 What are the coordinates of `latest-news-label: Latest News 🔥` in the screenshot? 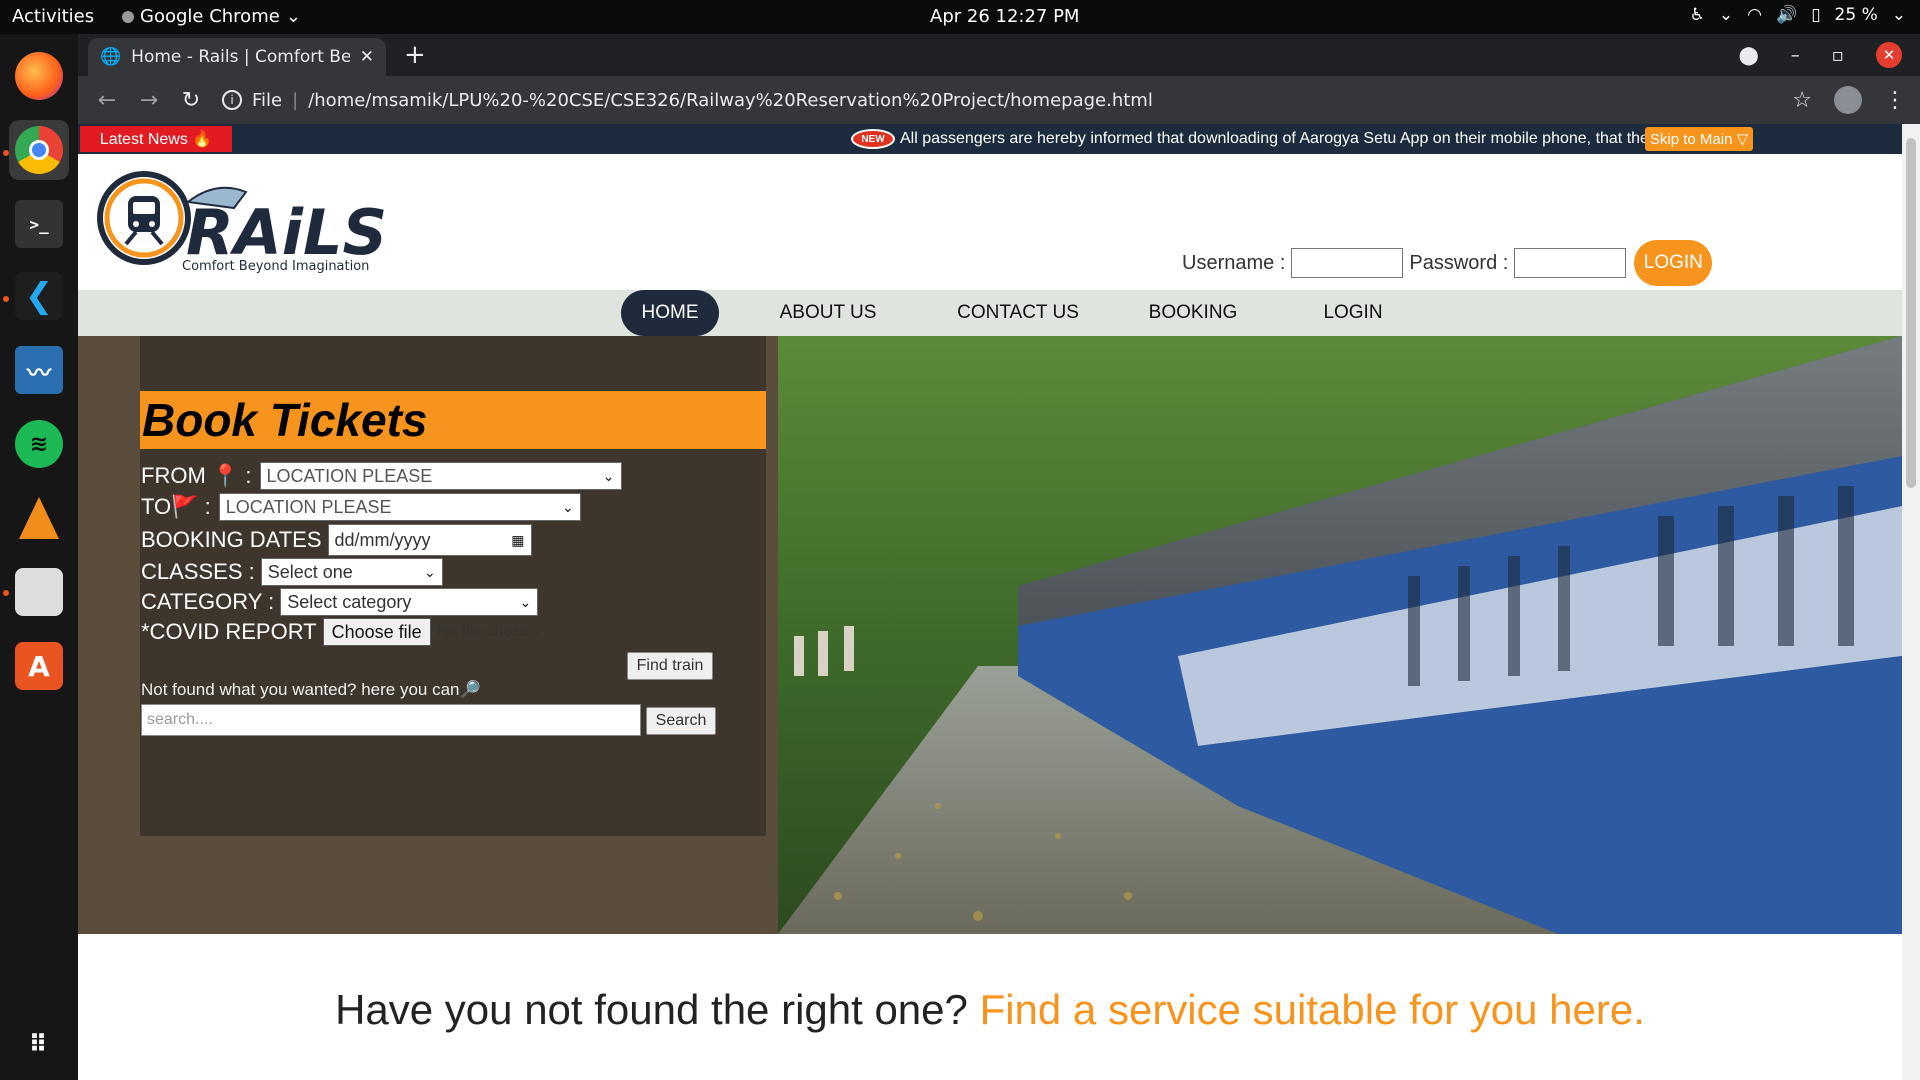 It's located at (156, 139).